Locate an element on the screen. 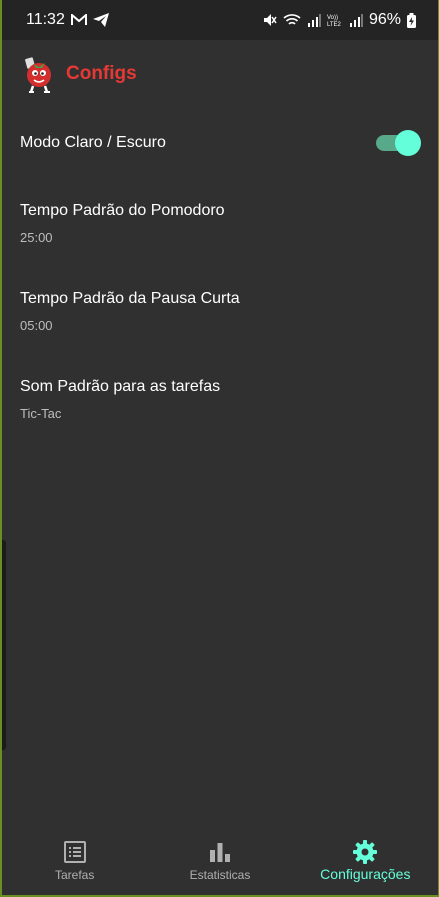 The height and width of the screenshot is (897, 439). pomodoro-setting-row: Tempo Padrão do Pomodoro 25:00 is located at coordinates (220, 223).